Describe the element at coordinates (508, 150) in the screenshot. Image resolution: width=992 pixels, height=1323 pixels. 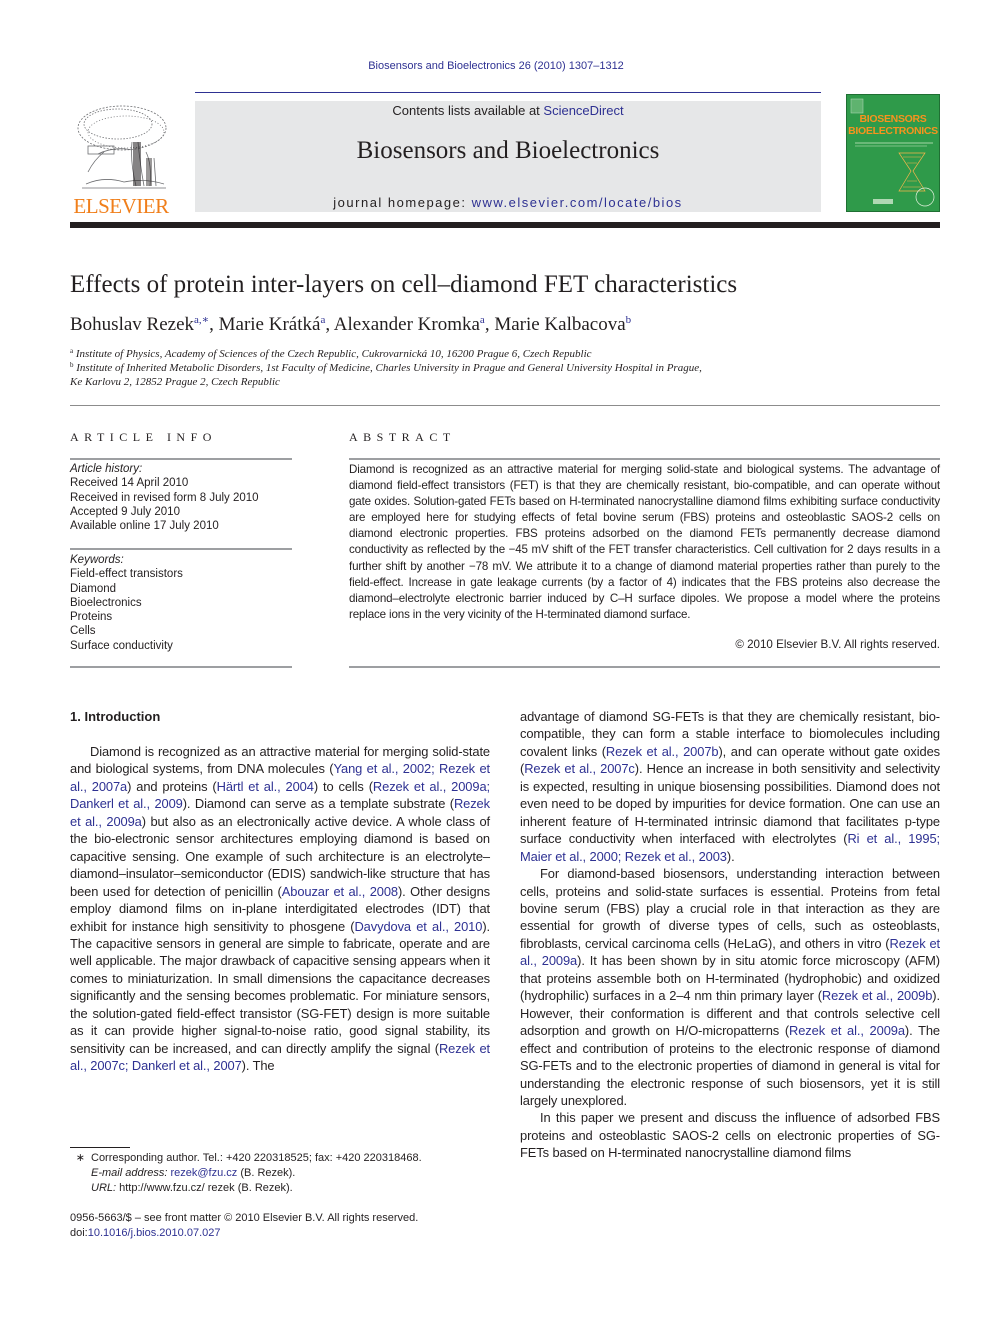
I see `journal-title: Biosensors and Bioelectronics` at that location.